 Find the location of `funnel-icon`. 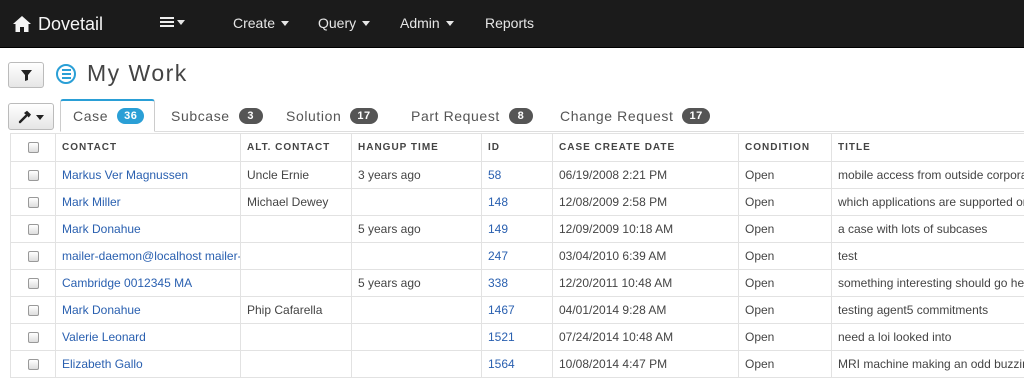

funnel-icon is located at coordinates (26, 75).